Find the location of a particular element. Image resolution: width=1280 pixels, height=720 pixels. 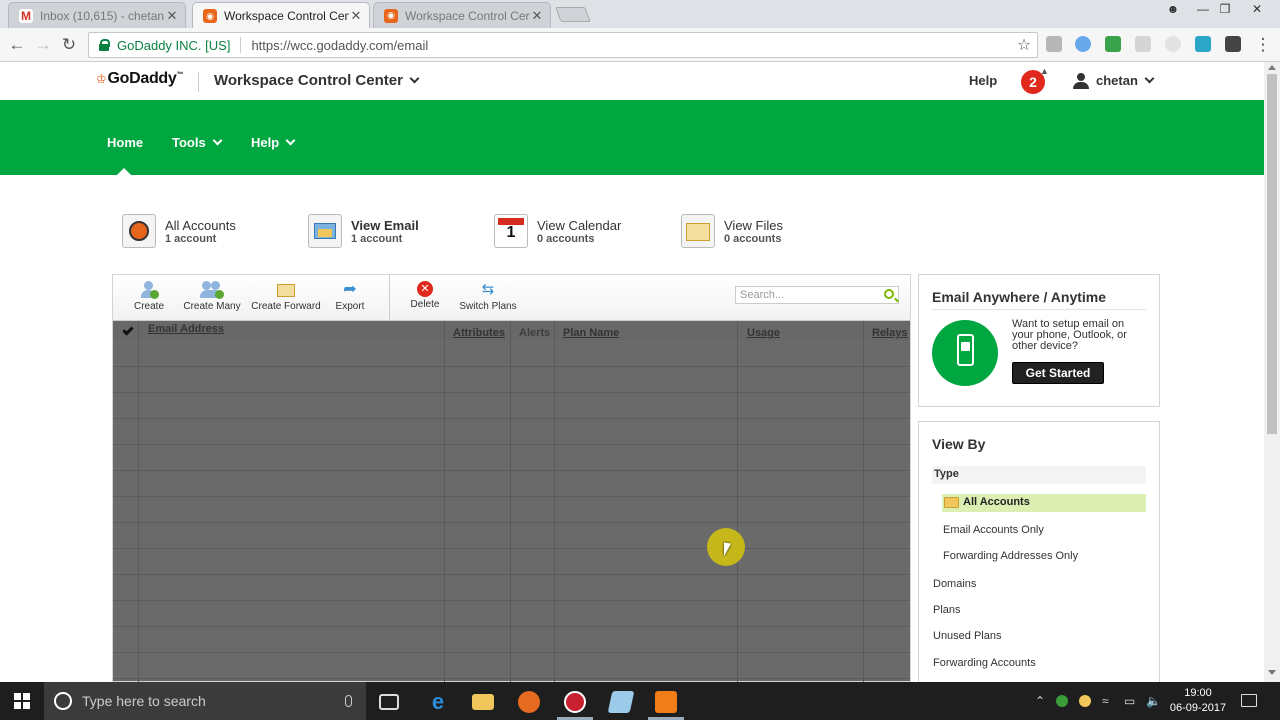

tile-view-email: View Email 1 account is located at coordinates (363, 231).